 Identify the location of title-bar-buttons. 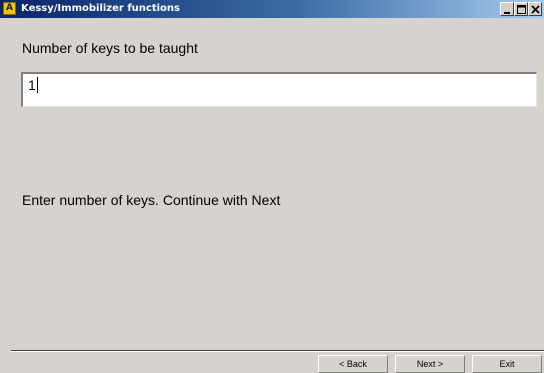
(521, 9).